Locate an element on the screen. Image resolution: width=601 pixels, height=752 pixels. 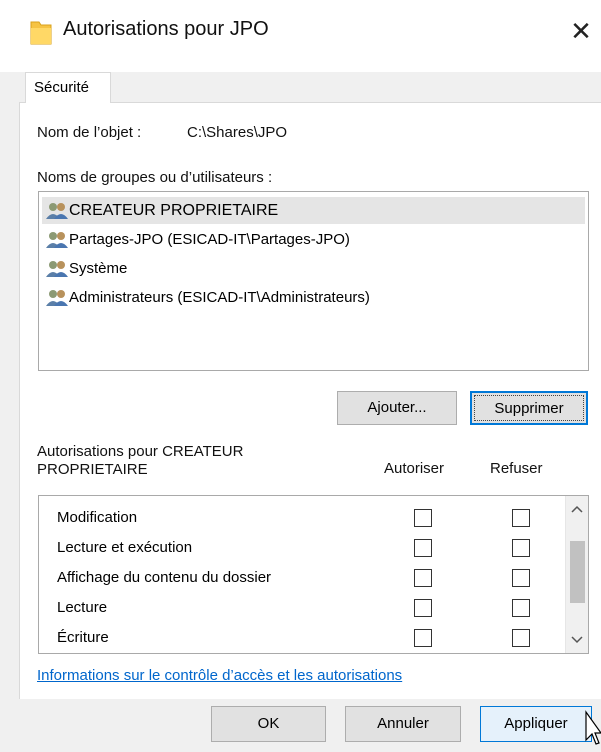
group-name: Partages-JPO (ESICAD-IT\Partages-JPO) is located at coordinates (209, 239).